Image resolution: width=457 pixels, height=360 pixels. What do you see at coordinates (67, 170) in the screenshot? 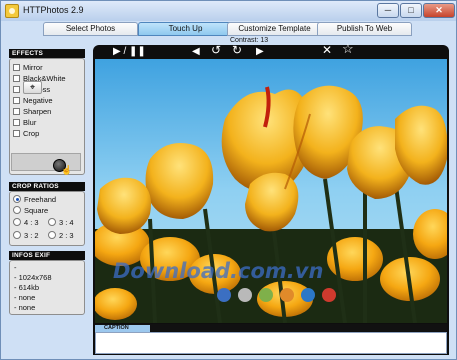
I see `hand-cursor-icon: ☝` at bounding box center [67, 170].